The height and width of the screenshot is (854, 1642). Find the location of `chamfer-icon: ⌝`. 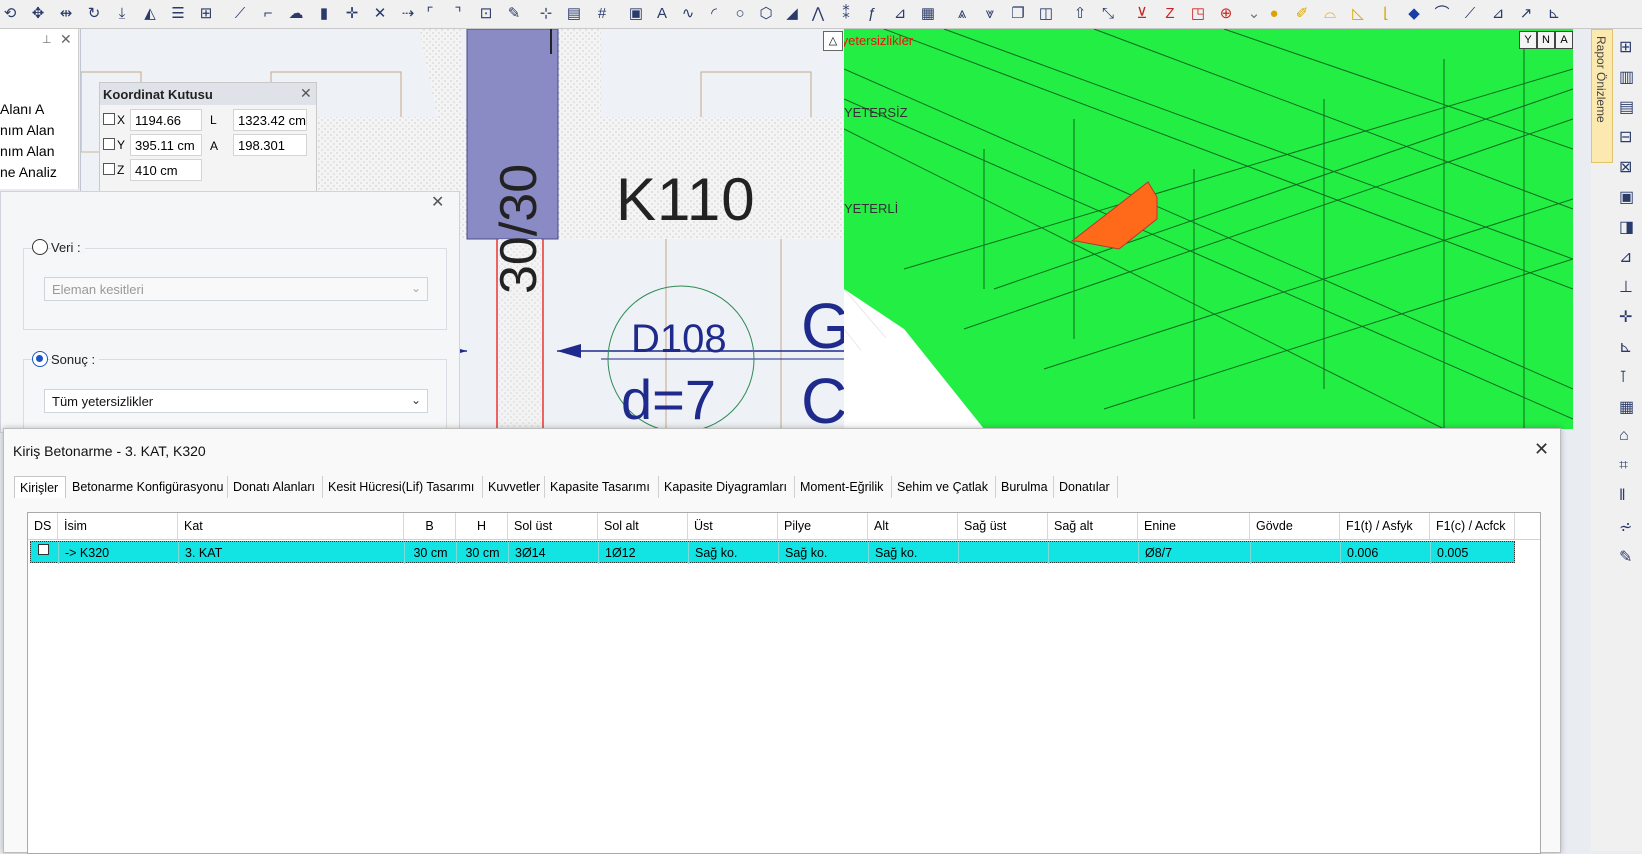

chamfer-icon: ⌝ is located at coordinates (458, 14).